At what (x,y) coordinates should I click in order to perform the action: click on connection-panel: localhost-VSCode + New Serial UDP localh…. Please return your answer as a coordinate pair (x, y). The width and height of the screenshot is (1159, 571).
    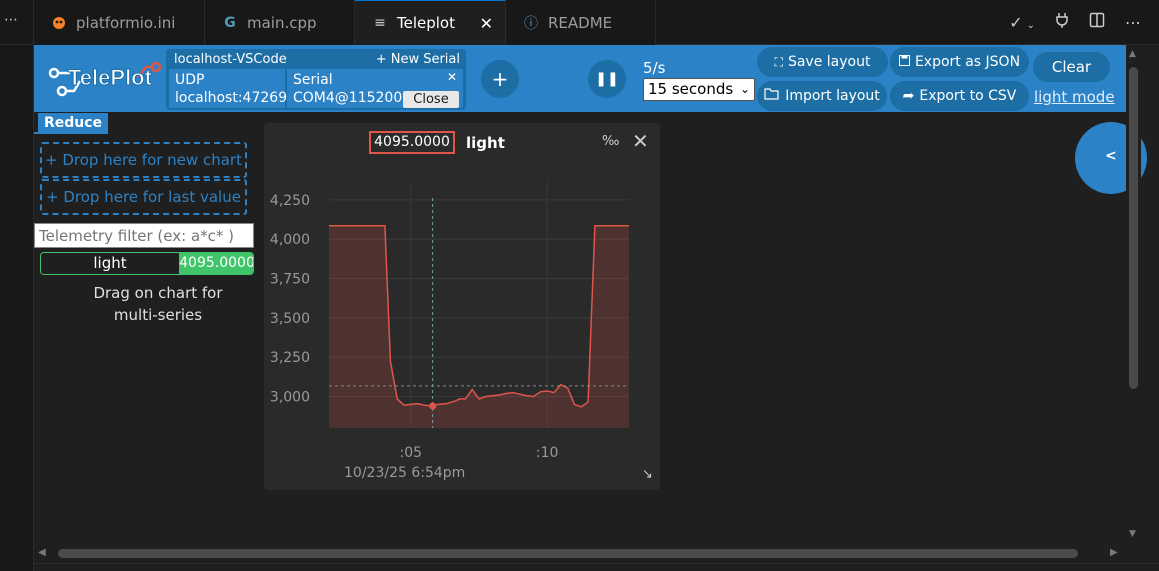
    Looking at the image, I should click on (316, 79).